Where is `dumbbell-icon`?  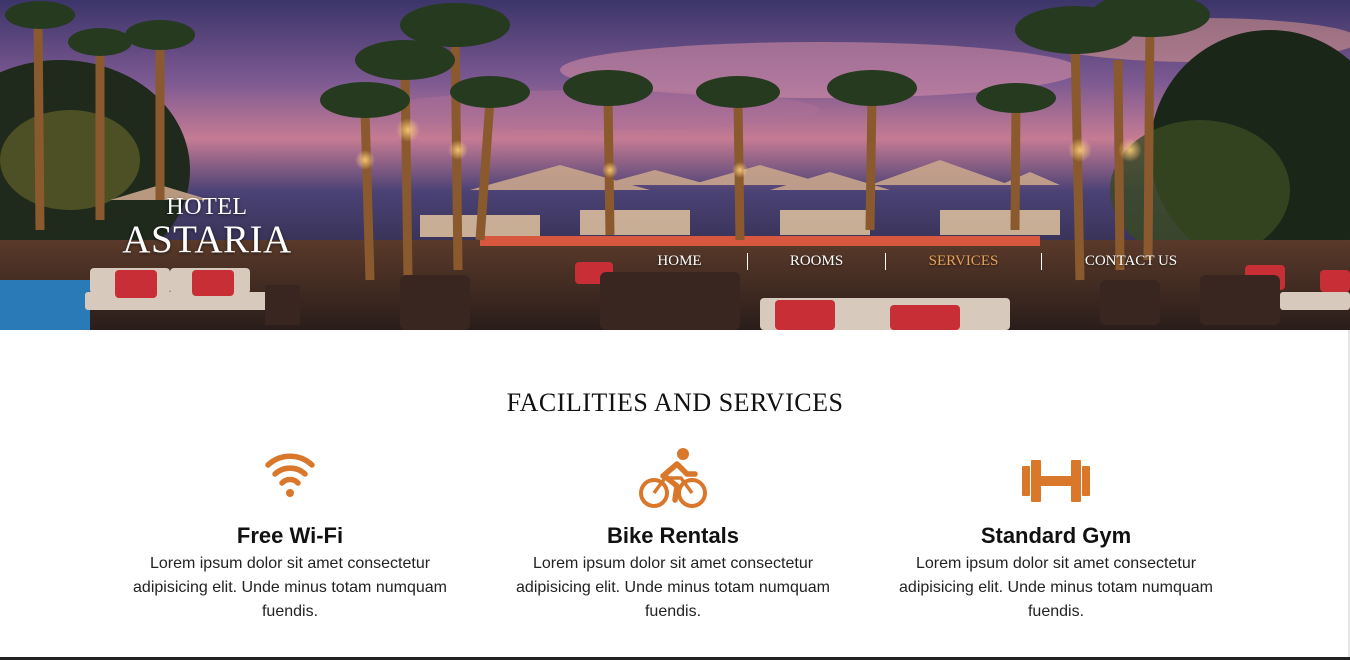
dumbbell-icon is located at coordinates (1056, 481).